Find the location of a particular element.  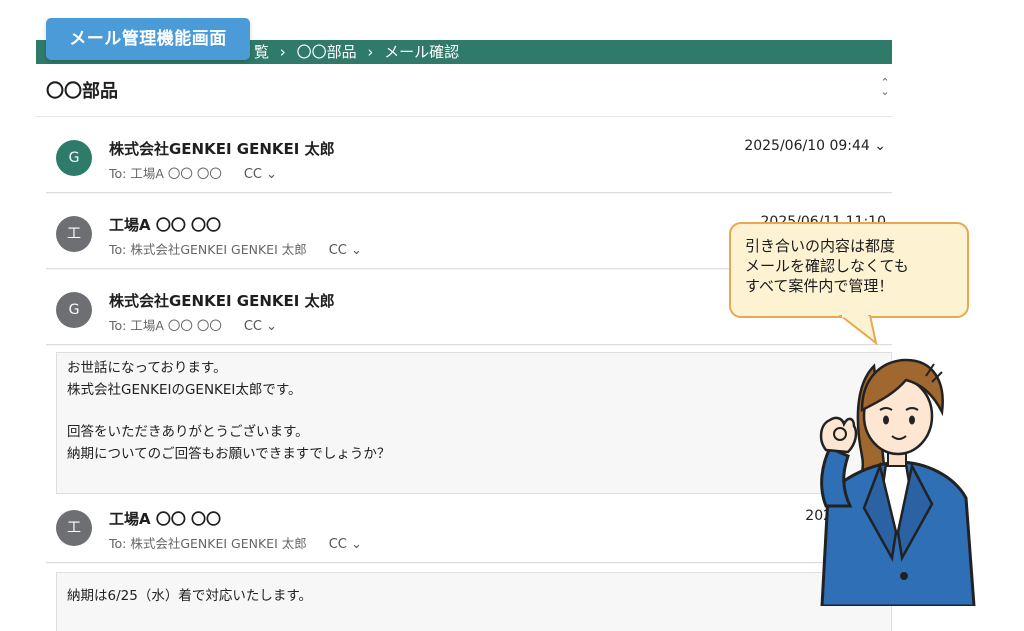

callout-line: 引き合いの内容は都度 is located at coordinates (820, 246).